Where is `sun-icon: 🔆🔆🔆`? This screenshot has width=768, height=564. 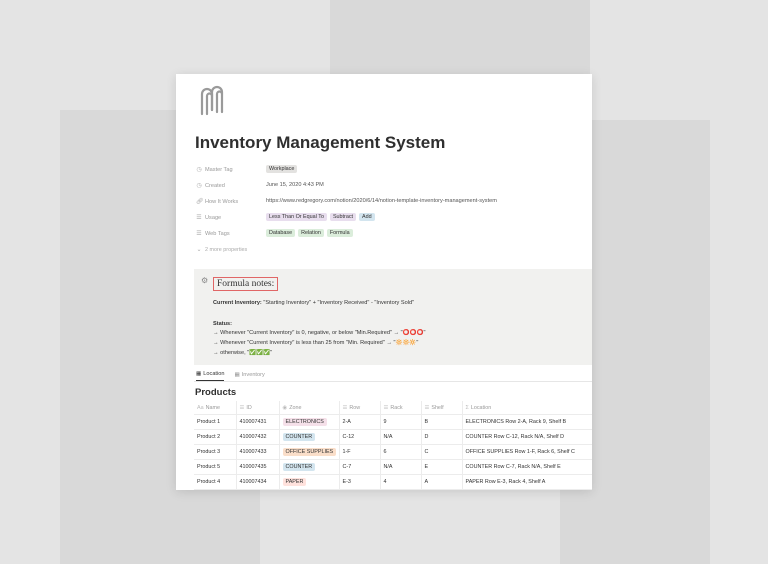
sun-icon: 🔆🔆🔆 is located at coordinates (406, 343).